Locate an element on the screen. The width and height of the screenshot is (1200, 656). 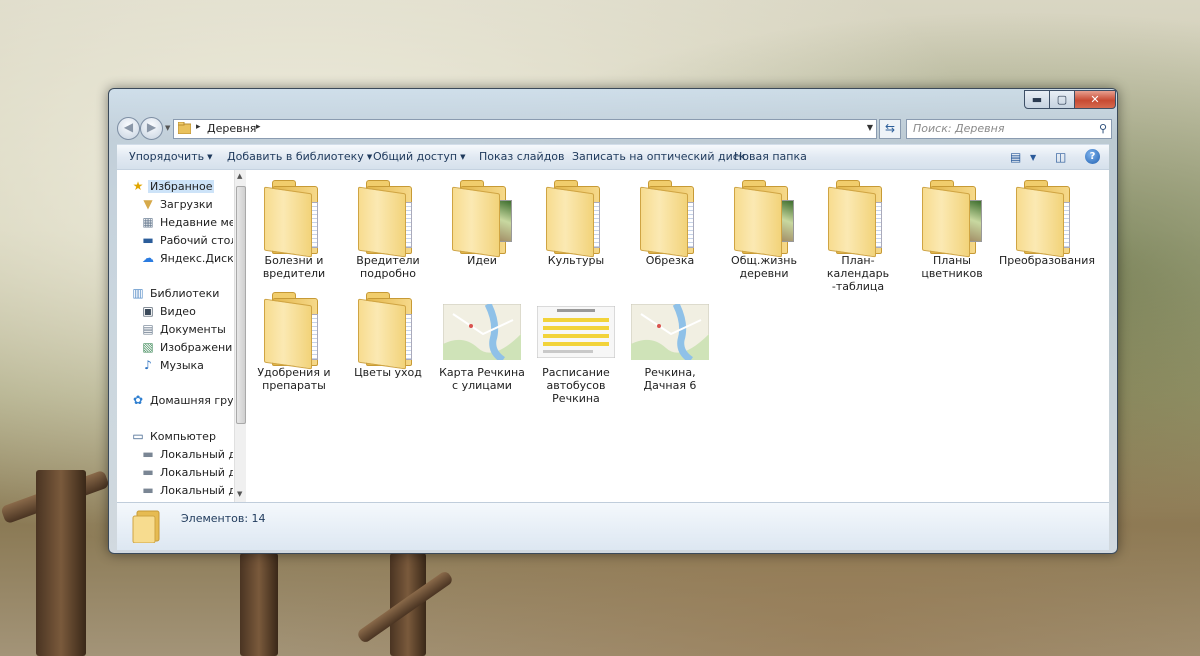
search-input: Поиск: Деревня ⚲ is located at coordinates (1009, 129).